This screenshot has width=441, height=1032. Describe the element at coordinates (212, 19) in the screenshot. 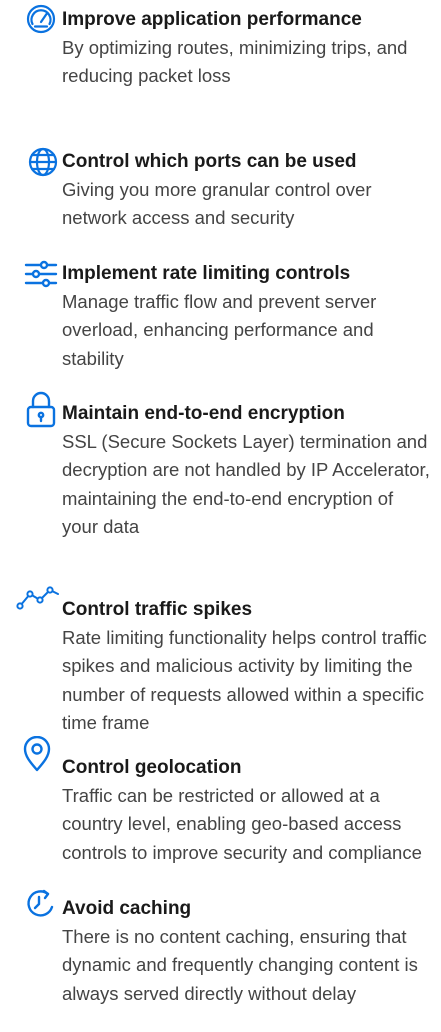

I see `feature-title: Improve application performance` at that location.